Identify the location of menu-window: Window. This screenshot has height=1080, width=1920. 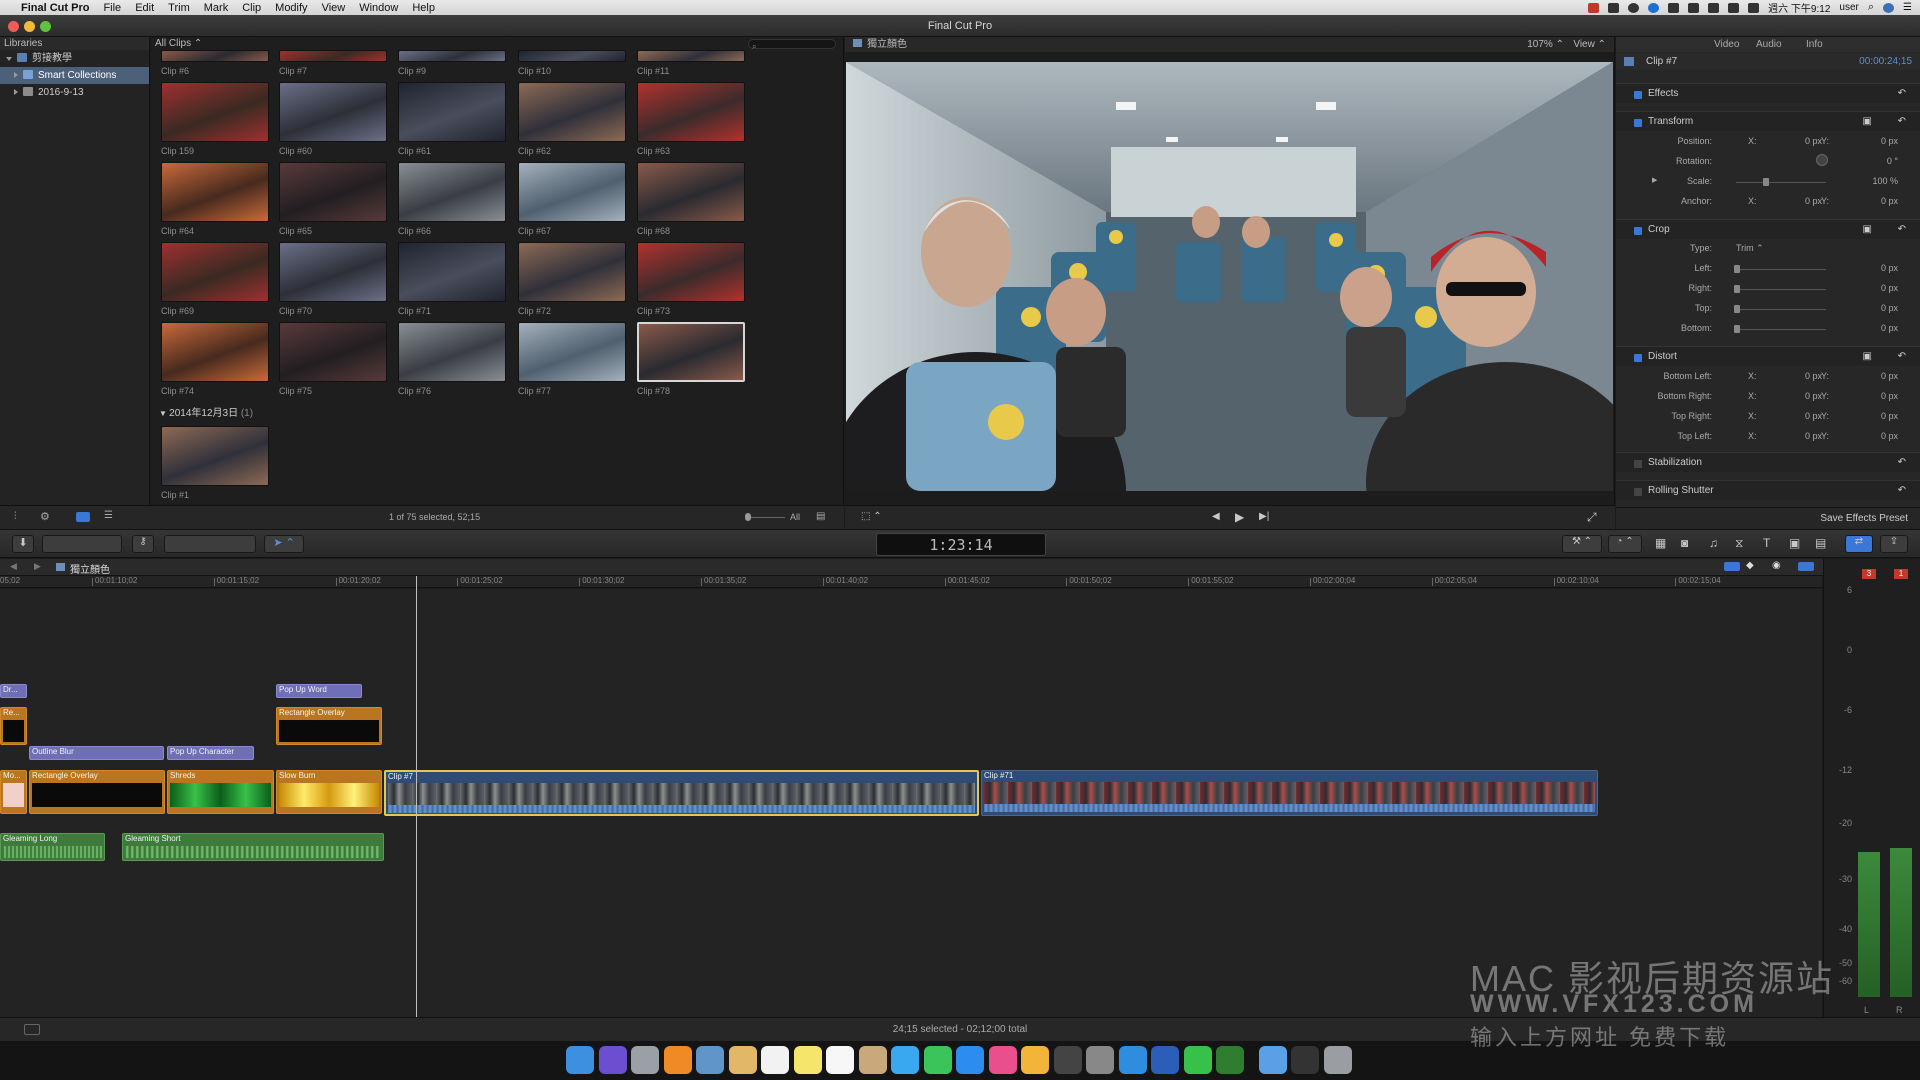
(378, 8).